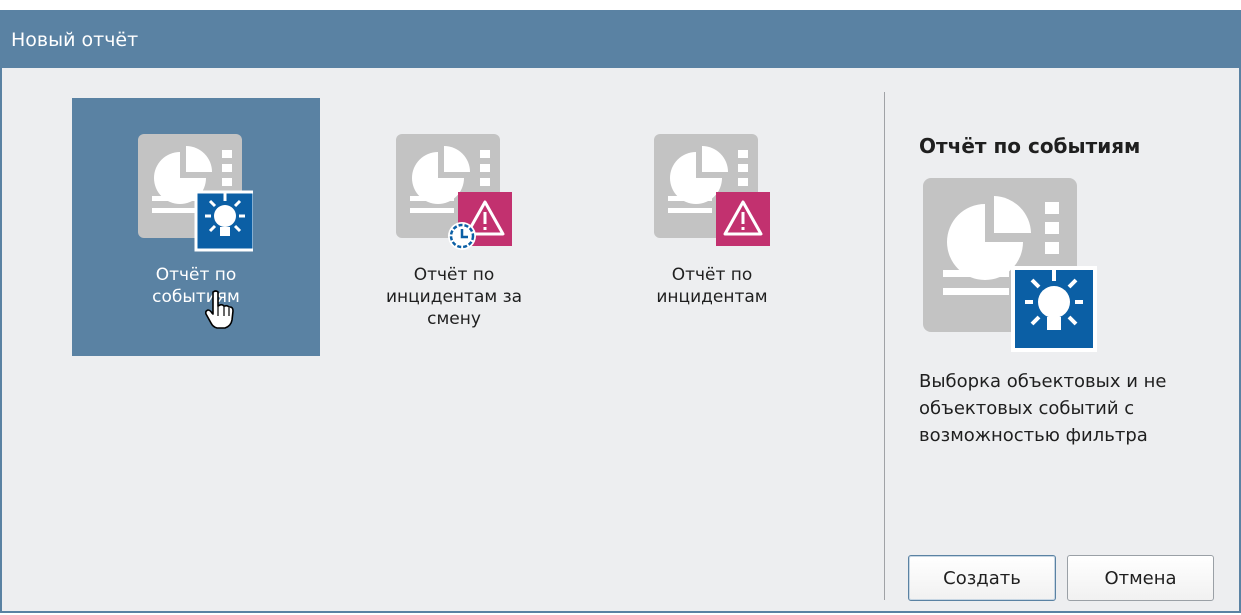 The height and width of the screenshot is (615, 1241). What do you see at coordinates (712, 286) in the screenshot?
I see `tile-incidents-report-label: Отчёт по инцидентам` at bounding box center [712, 286].